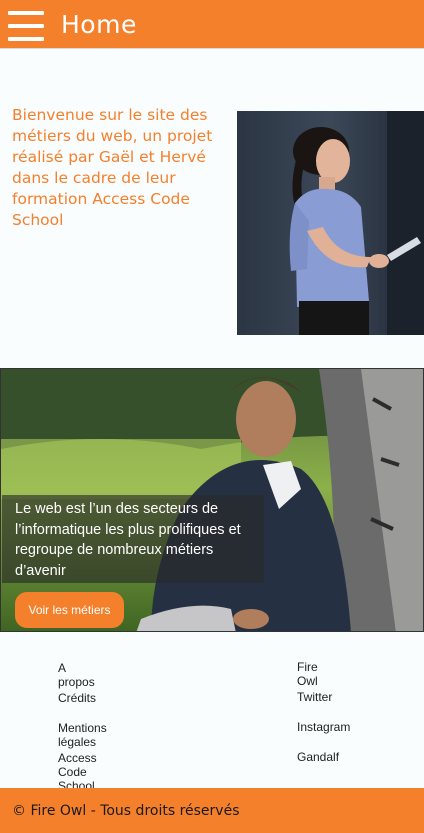 The height and width of the screenshot is (833, 424). I want to click on footer-link-access-code-school: Access Code School, so click(77, 772).